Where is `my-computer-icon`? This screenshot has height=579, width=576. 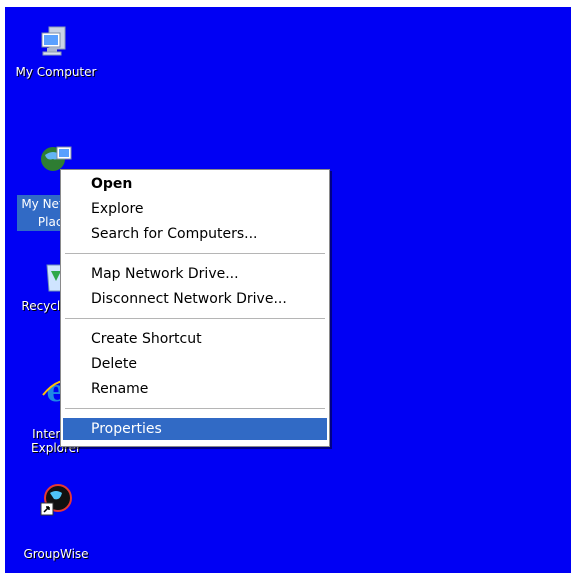 my-computer-icon is located at coordinates (56, 42).